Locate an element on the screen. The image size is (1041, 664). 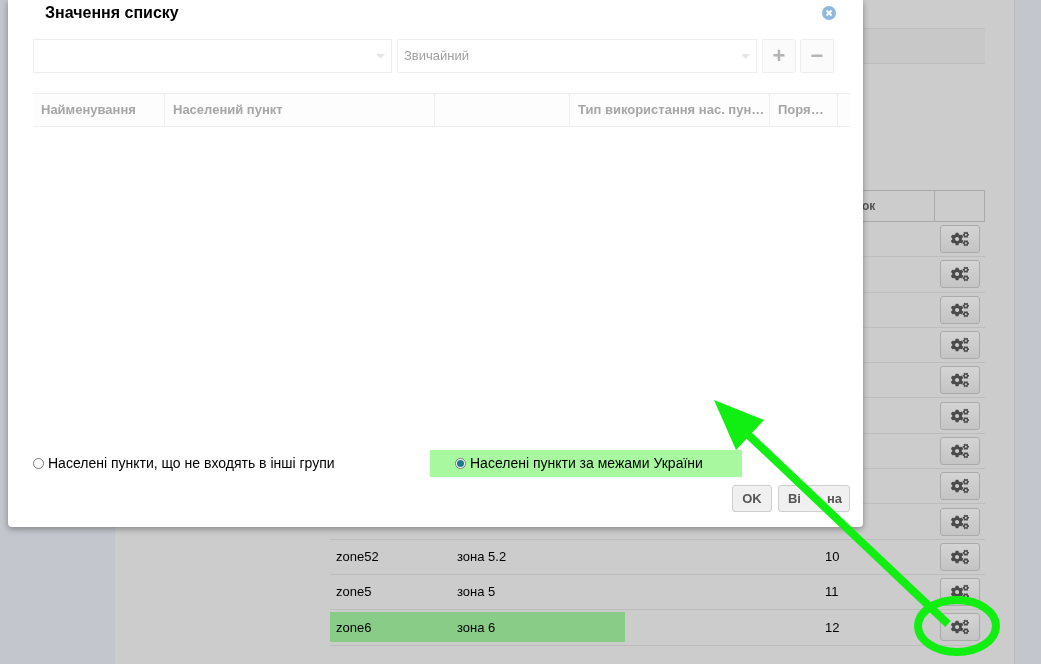
dialog-title: Значення списку is located at coordinates (111, 13).